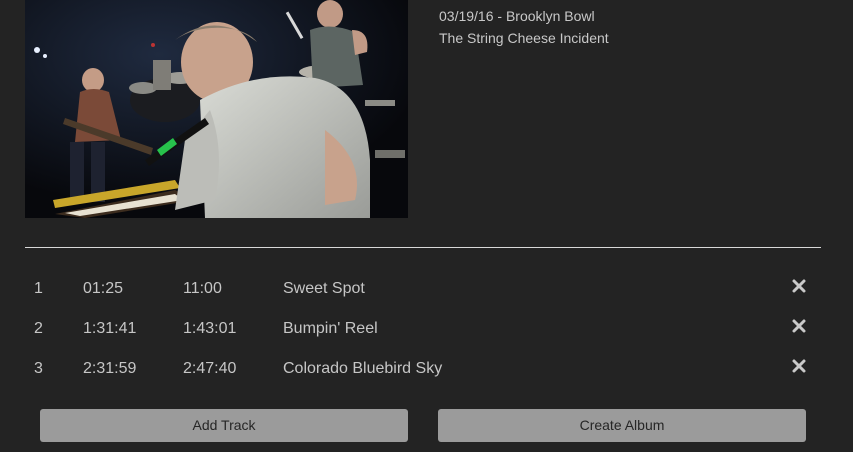 Image resolution: width=853 pixels, height=452 pixels. What do you see at coordinates (110, 328) in the screenshot?
I see `track-start-time: 1:31:41` at bounding box center [110, 328].